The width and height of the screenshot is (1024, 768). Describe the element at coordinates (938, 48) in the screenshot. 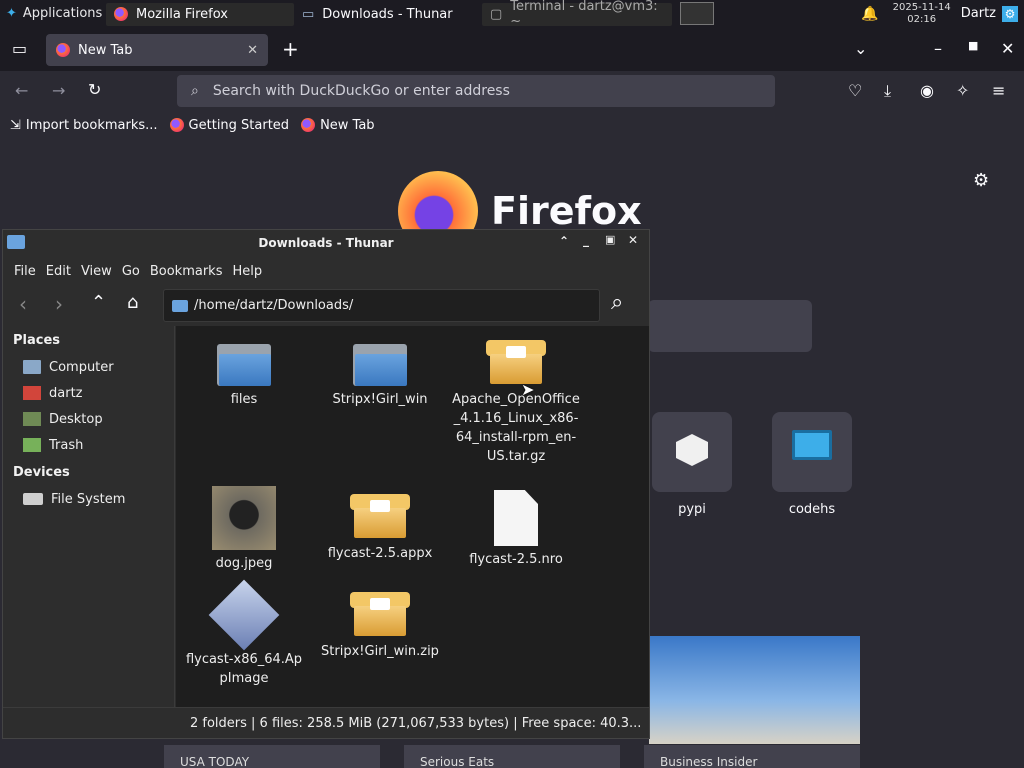

I see `minimize-icon: –` at that location.